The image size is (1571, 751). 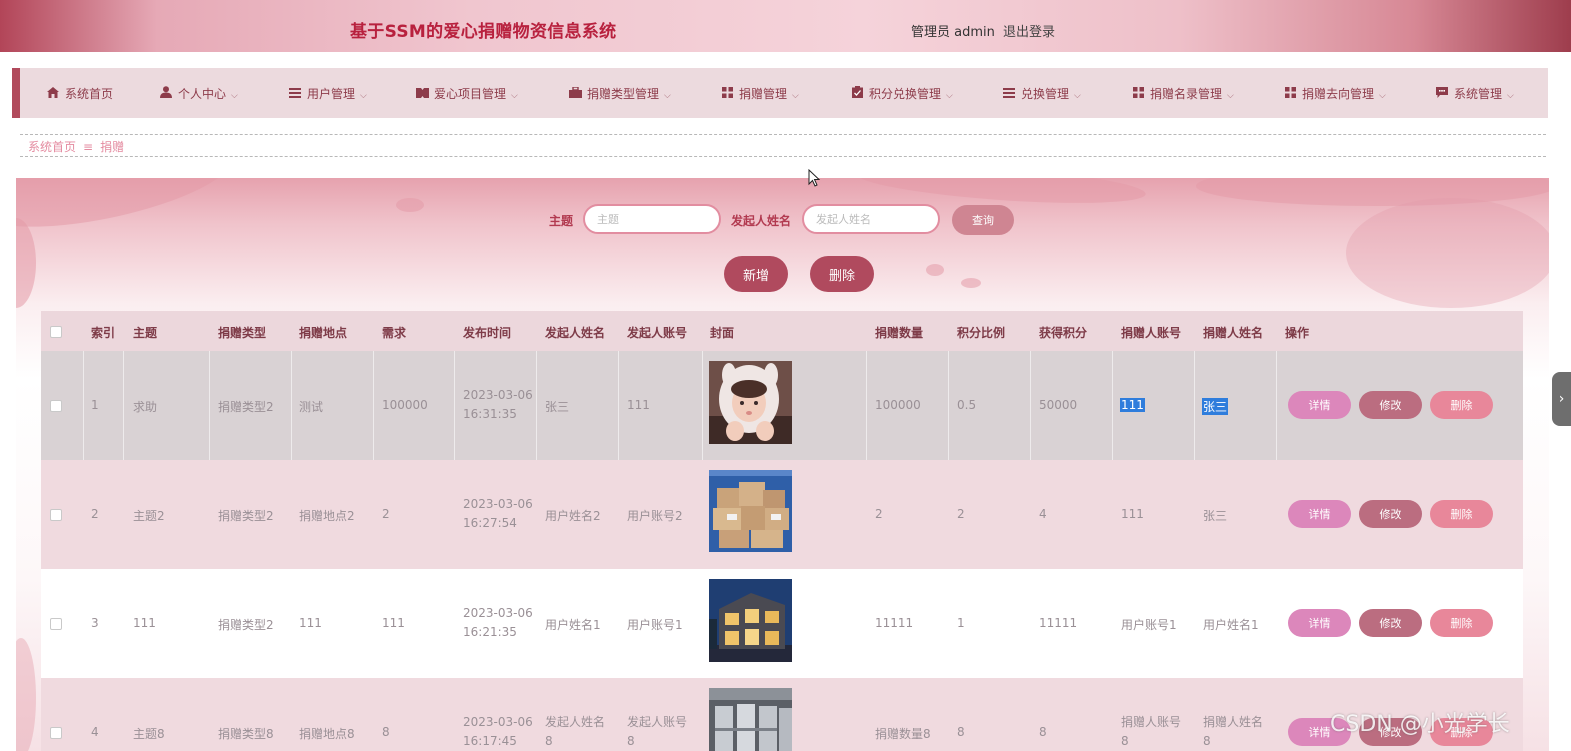 I want to click on breadcrumb-home: 系统首页, so click(x=52, y=147).